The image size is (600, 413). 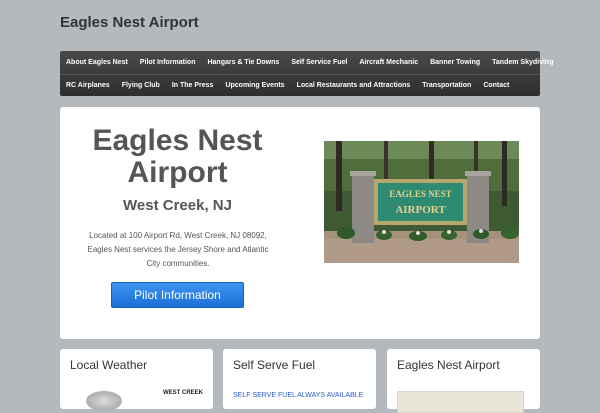 What do you see at coordinates (88, 86) in the screenshot?
I see `nav-item-rc-airplanes: RC Airplanes` at bounding box center [88, 86].